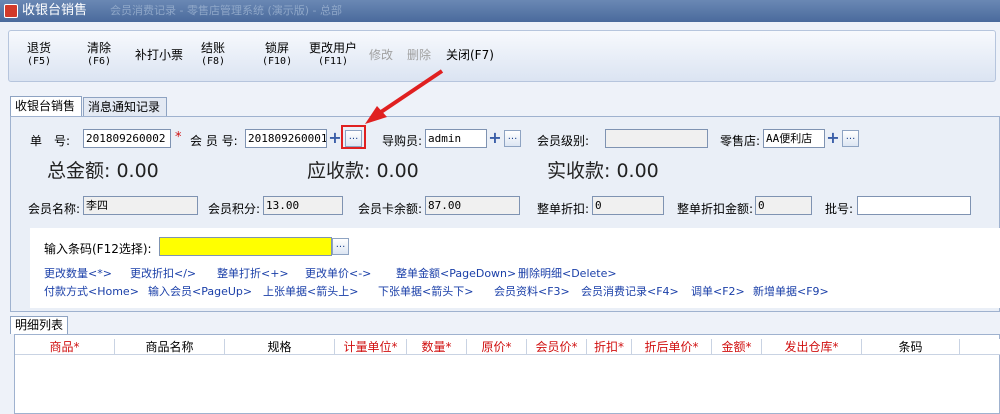  I want to click on shortcut-link: 调单<F2>, so click(718, 291).